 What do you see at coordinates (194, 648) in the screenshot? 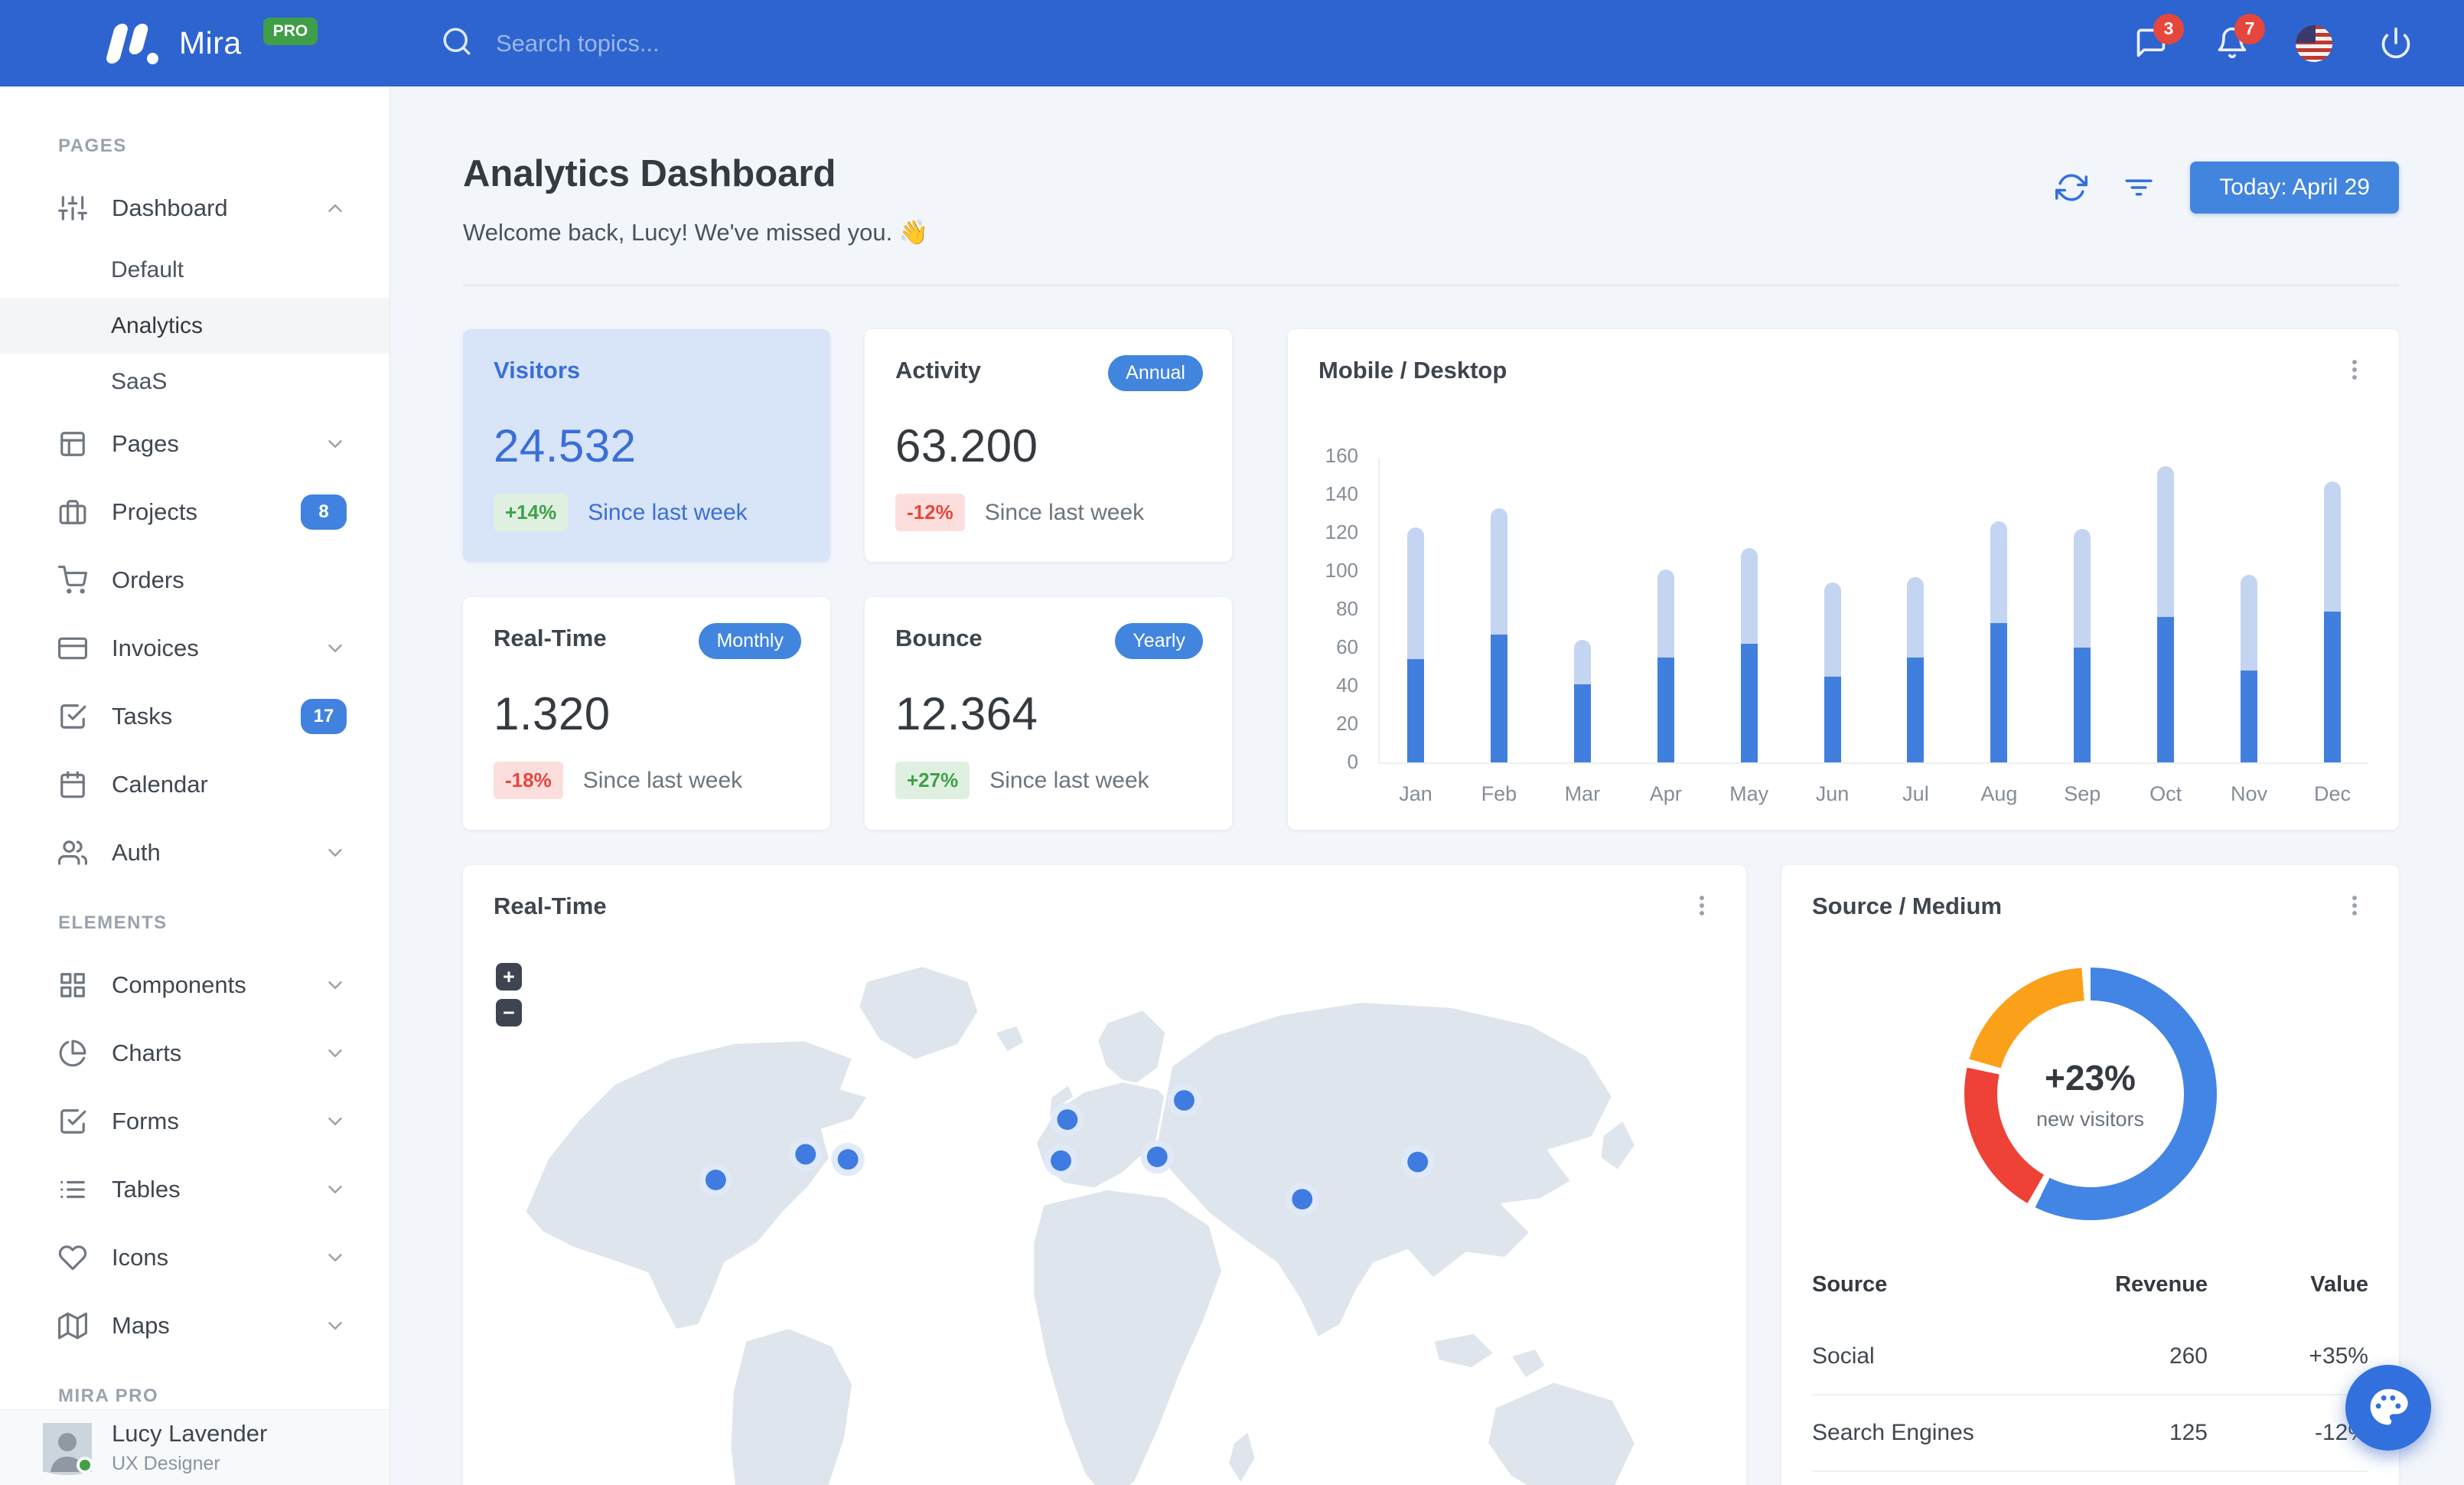
I see `sidebar-item-invoices: Invoices` at bounding box center [194, 648].